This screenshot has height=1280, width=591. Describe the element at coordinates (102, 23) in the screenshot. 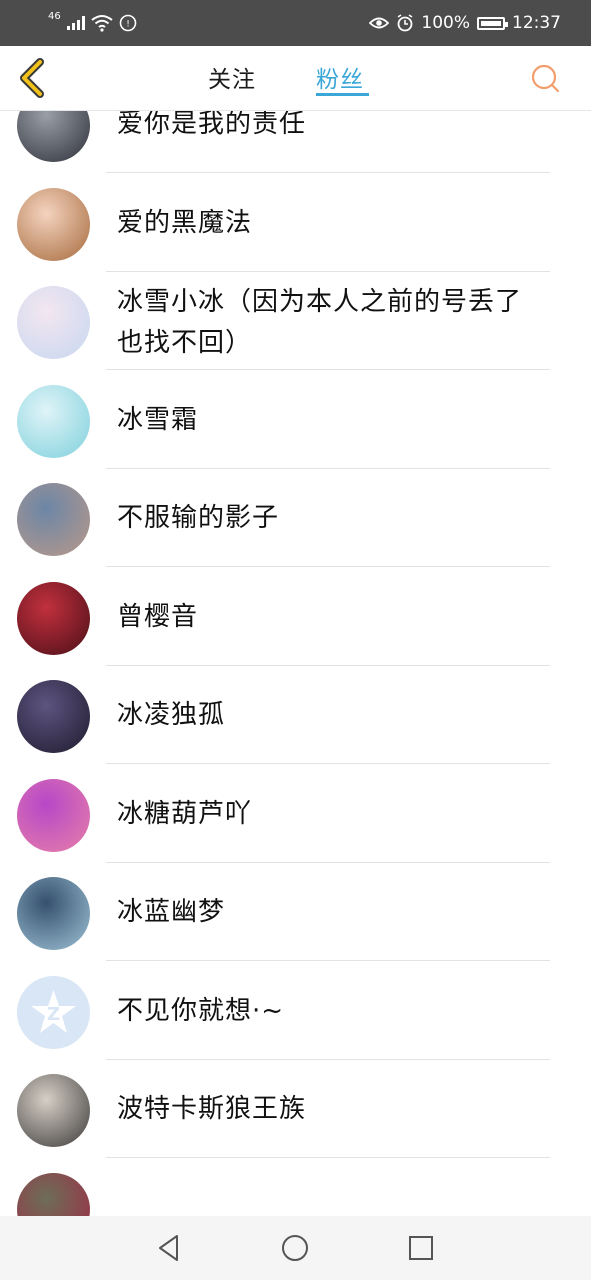

I see `wifi-icon` at that location.